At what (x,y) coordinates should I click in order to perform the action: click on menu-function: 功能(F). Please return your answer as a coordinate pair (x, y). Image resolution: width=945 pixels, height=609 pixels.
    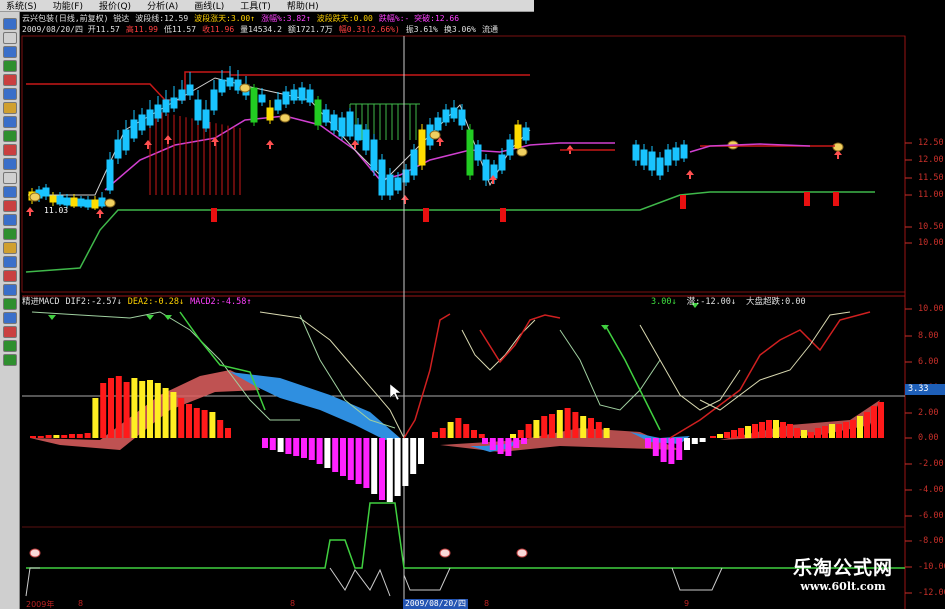
    Looking at the image, I should click on (68, 6).